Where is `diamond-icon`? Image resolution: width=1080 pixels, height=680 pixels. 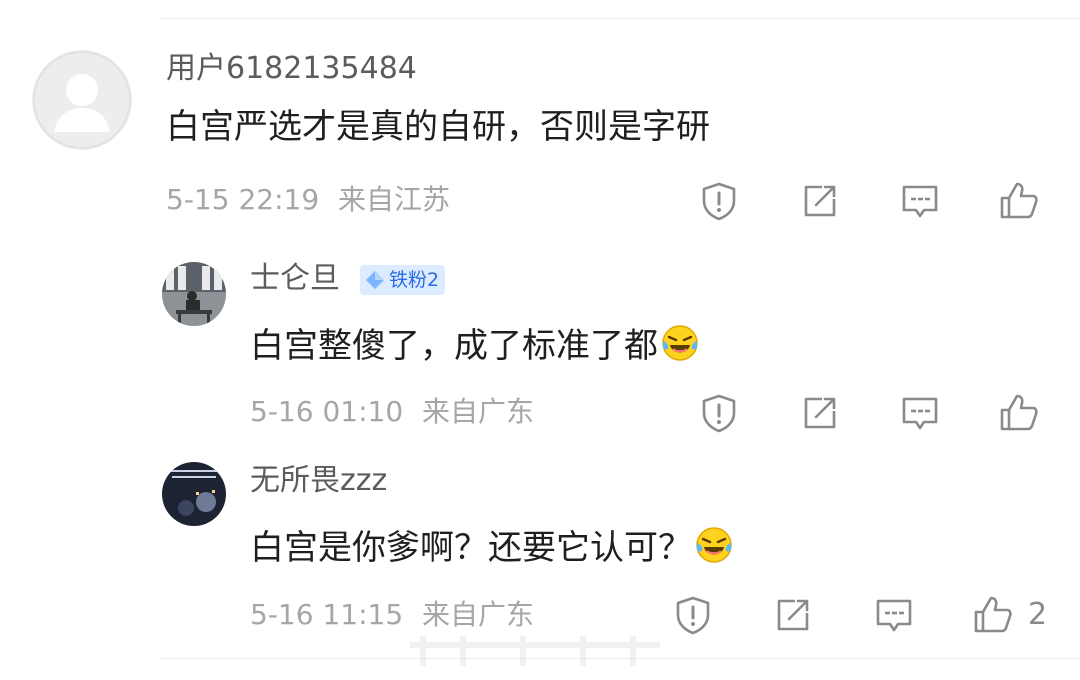 diamond-icon is located at coordinates (375, 280).